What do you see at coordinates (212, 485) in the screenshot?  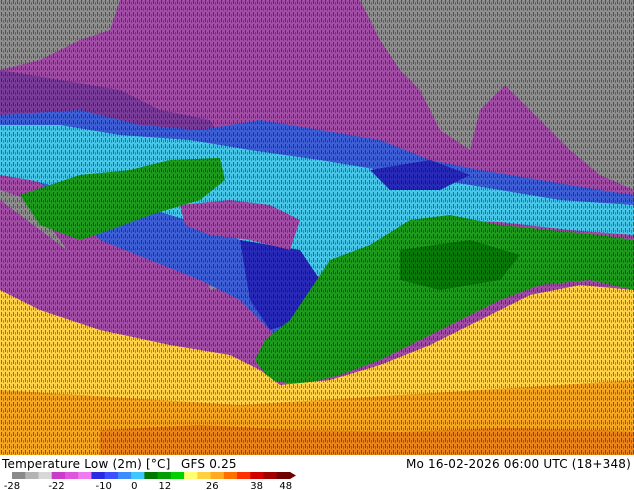 I see `legend-tick-label: 26` at bounding box center [212, 485].